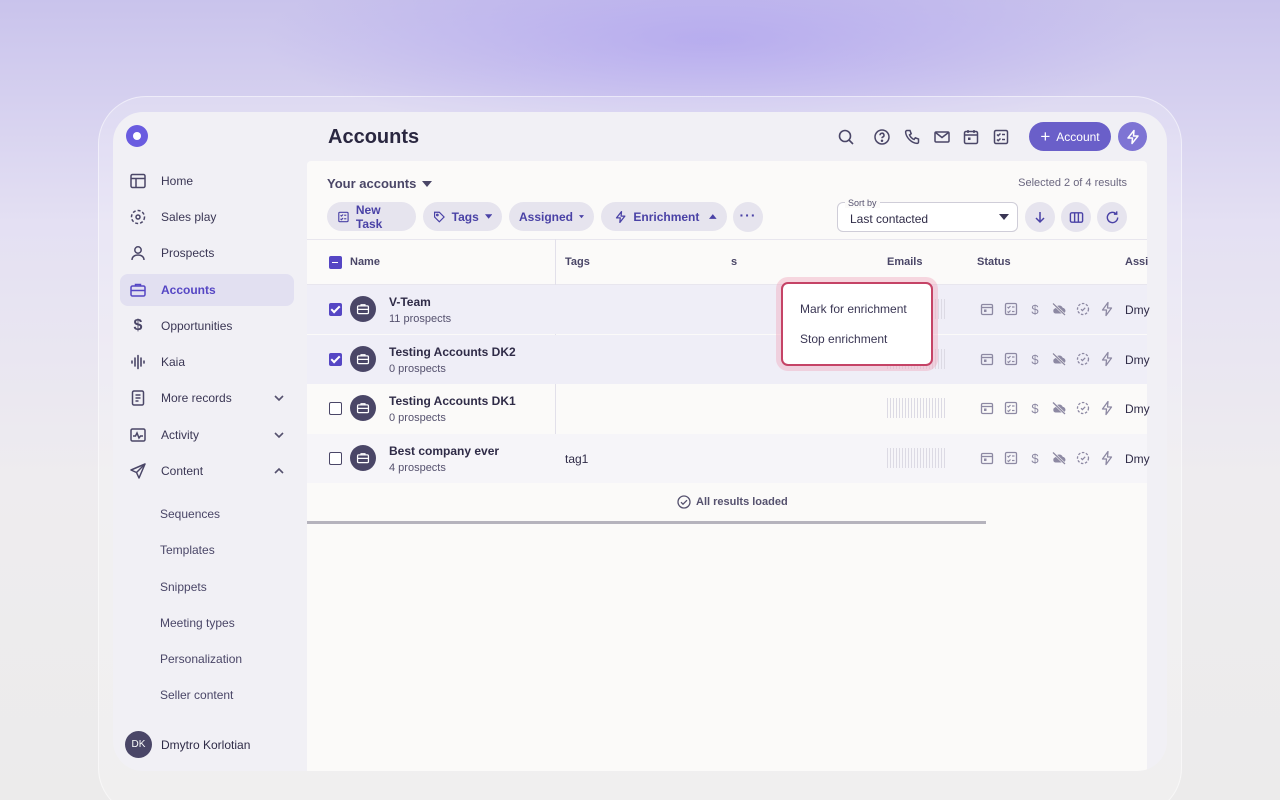 This screenshot has height=800, width=1280. What do you see at coordinates (207, 326) in the screenshot?
I see `sidebar-item-opportunities: $ Opportunities` at bounding box center [207, 326].